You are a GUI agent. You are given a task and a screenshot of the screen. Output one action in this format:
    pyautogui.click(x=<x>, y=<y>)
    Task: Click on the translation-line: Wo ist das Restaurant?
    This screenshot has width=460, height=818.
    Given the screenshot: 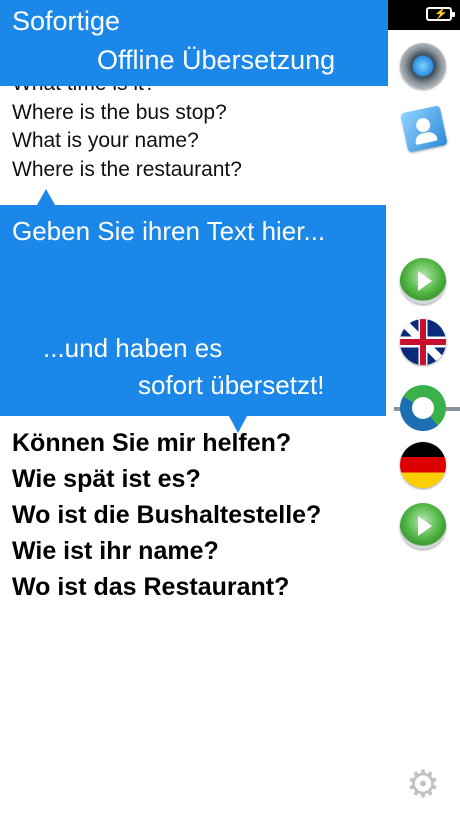 What is the action you would take?
    pyautogui.click(x=151, y=587)
    